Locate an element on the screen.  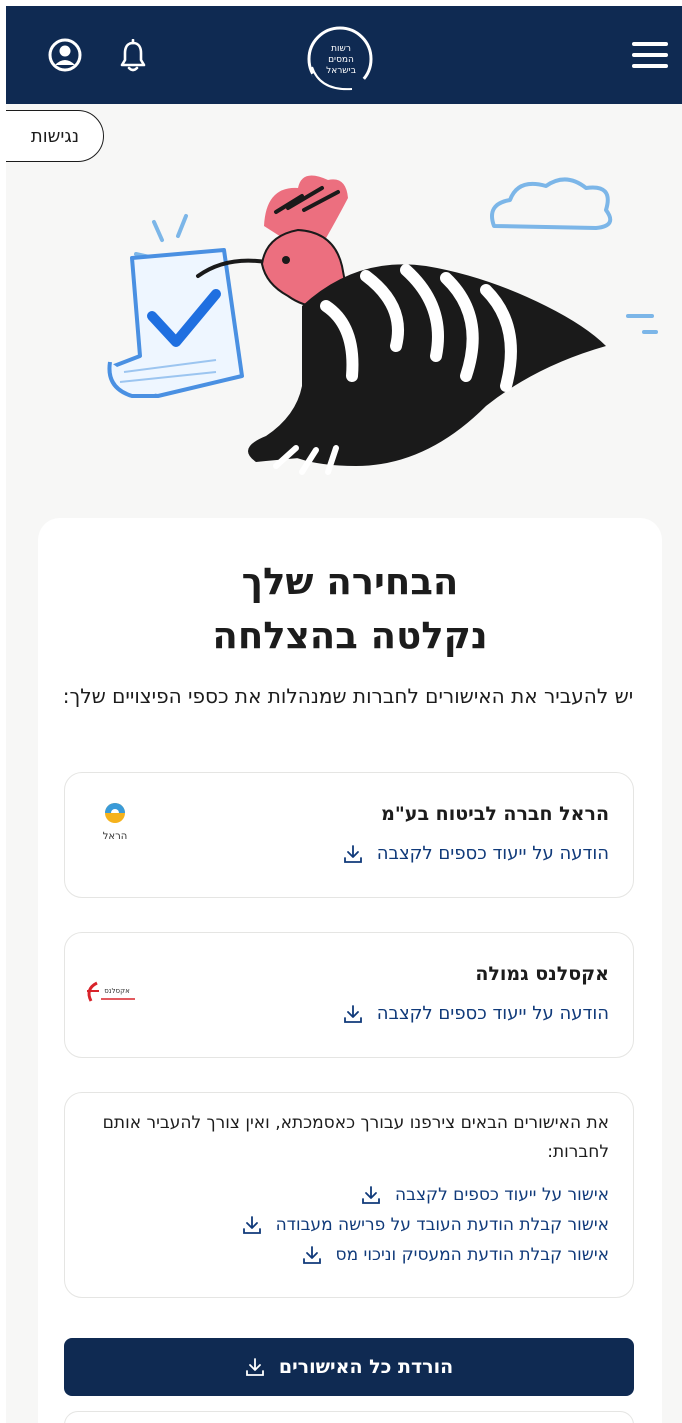
download-link-employer-tax-approval: אישור קבלת הודעת המעסיק וניכוי מס is located at coordinates (455, 1255).